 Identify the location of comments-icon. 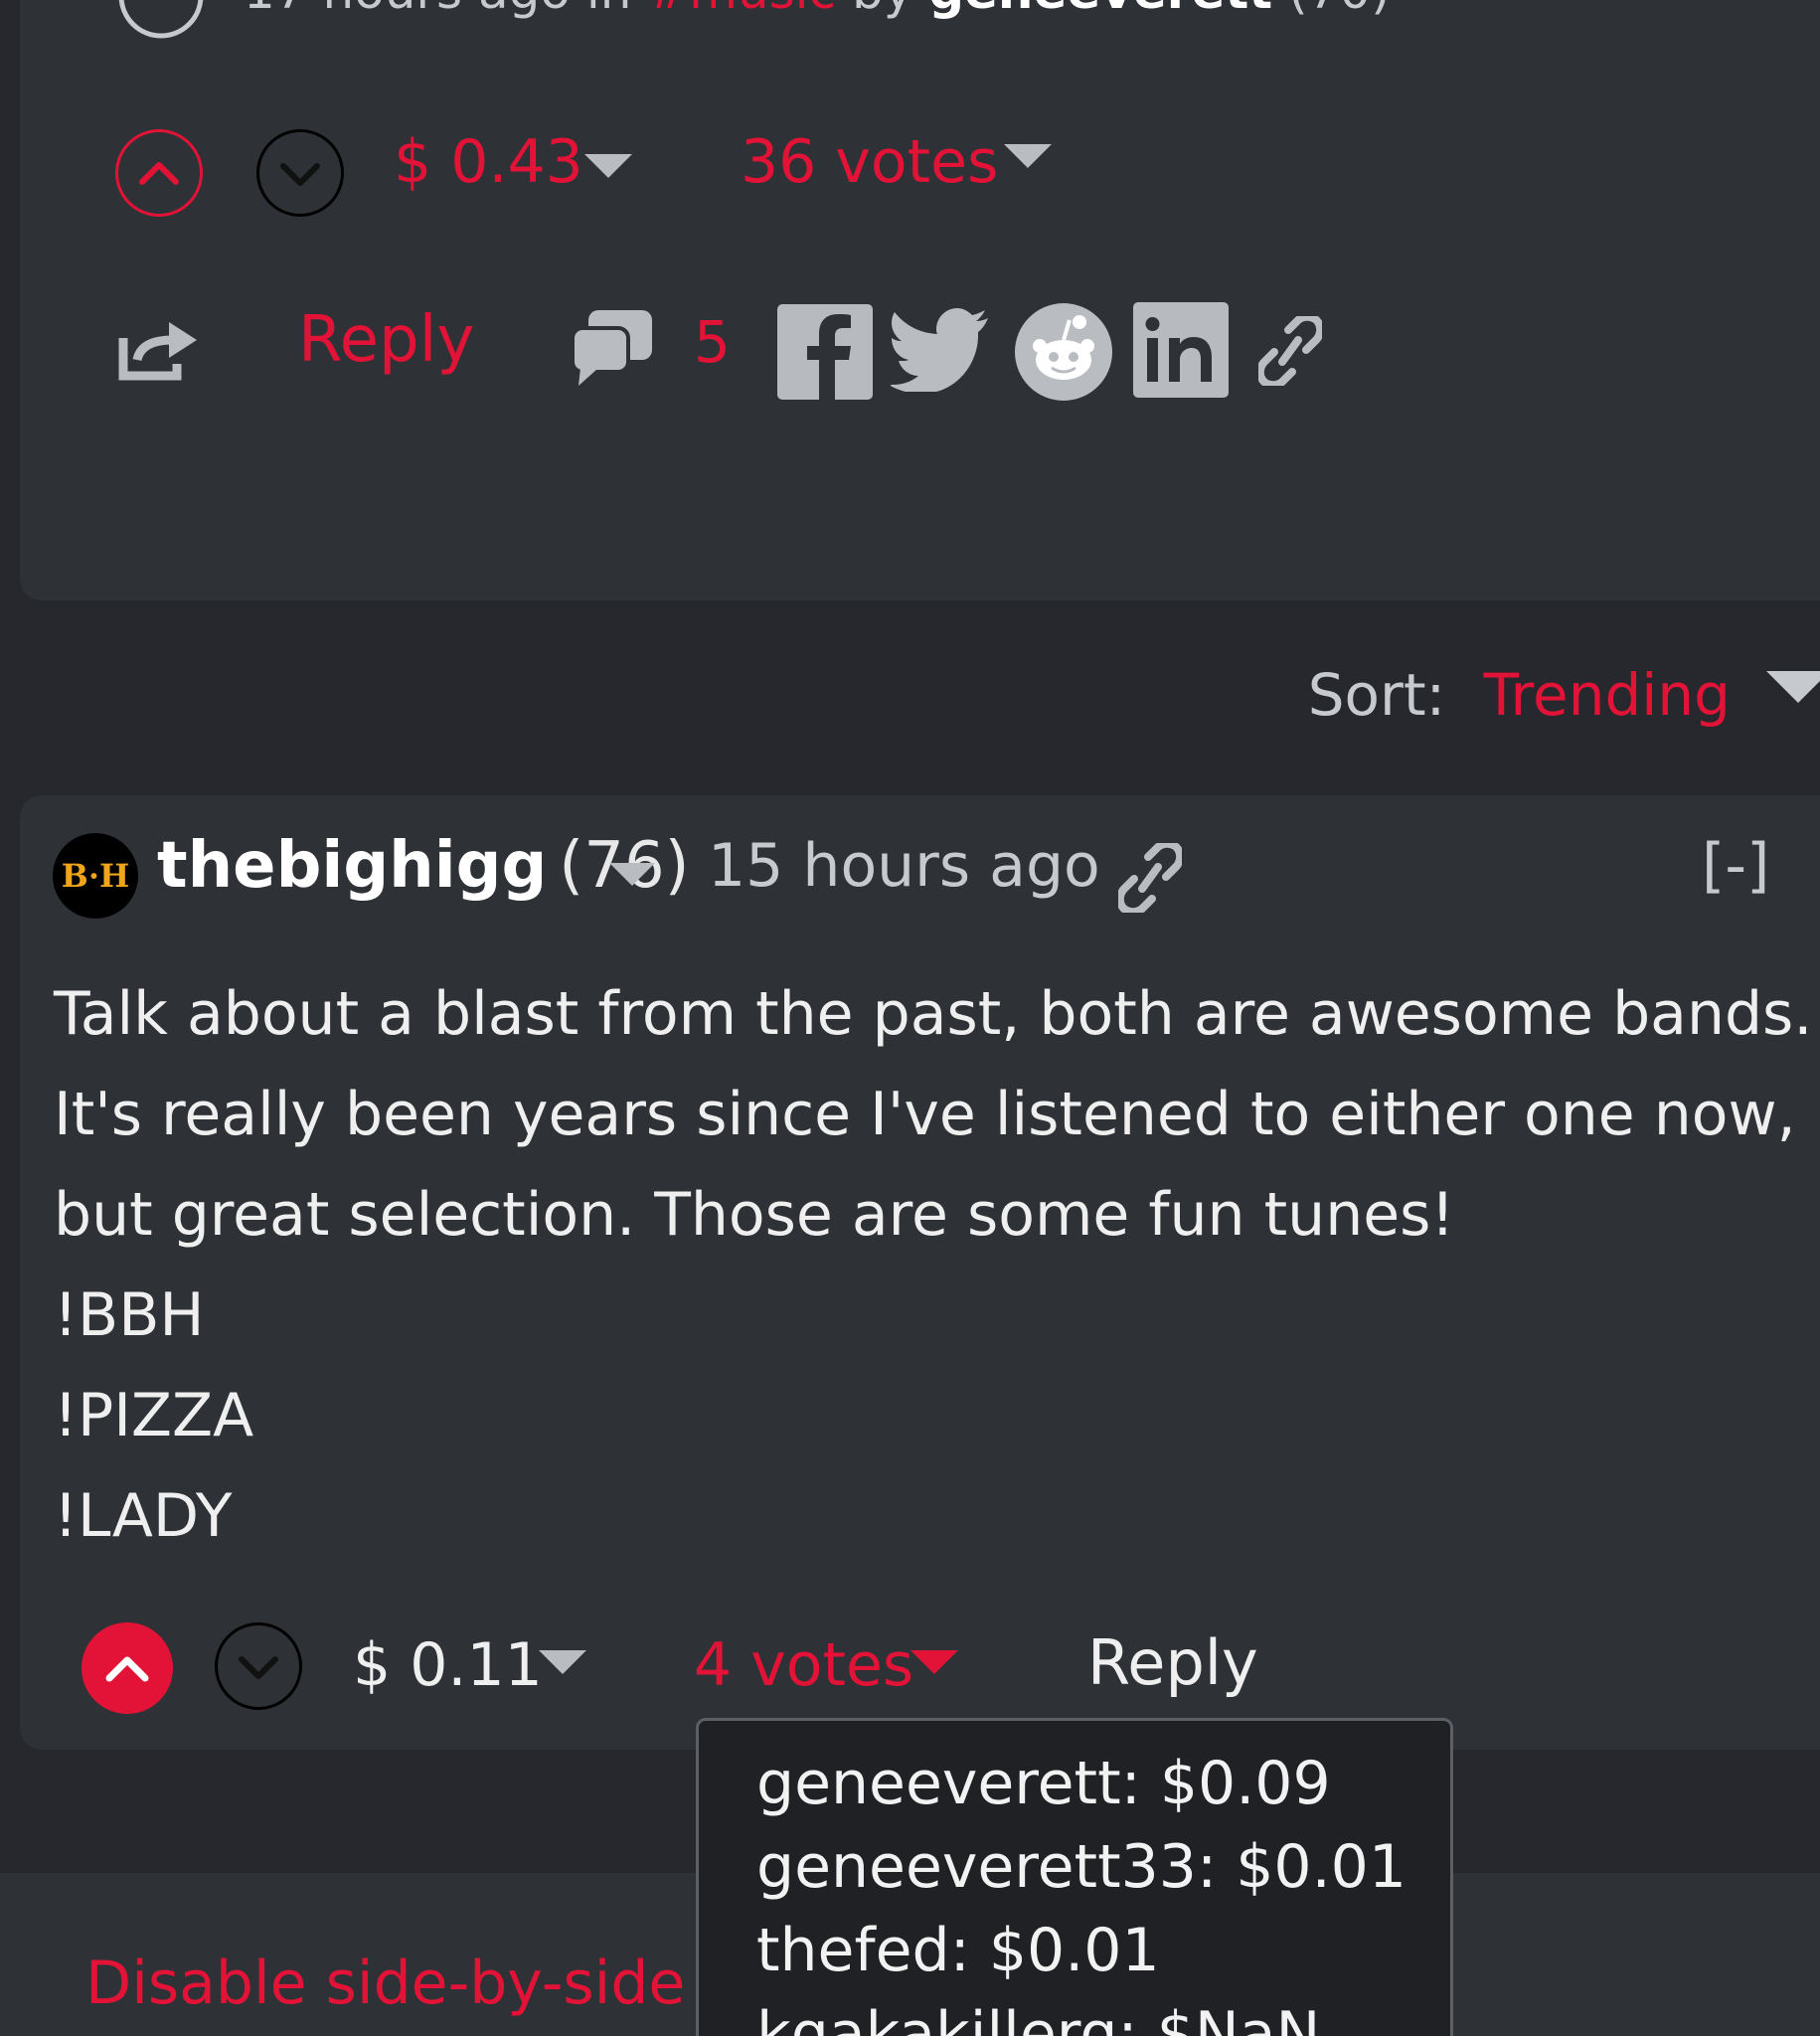
(612, 347).